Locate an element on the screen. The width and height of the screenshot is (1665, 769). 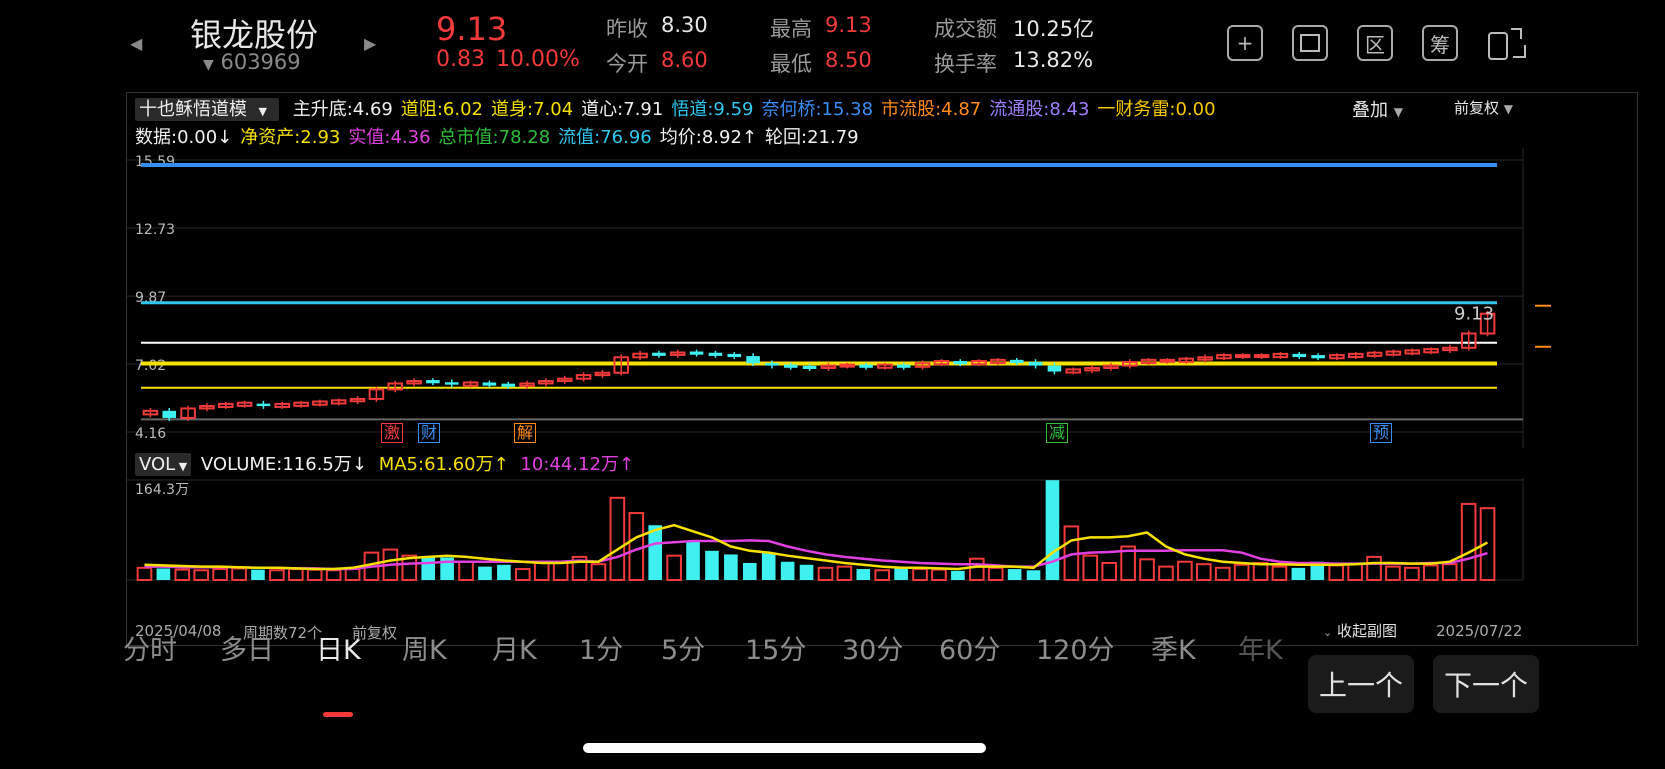
tab-3: 周K is located at coordinates (424, 647).